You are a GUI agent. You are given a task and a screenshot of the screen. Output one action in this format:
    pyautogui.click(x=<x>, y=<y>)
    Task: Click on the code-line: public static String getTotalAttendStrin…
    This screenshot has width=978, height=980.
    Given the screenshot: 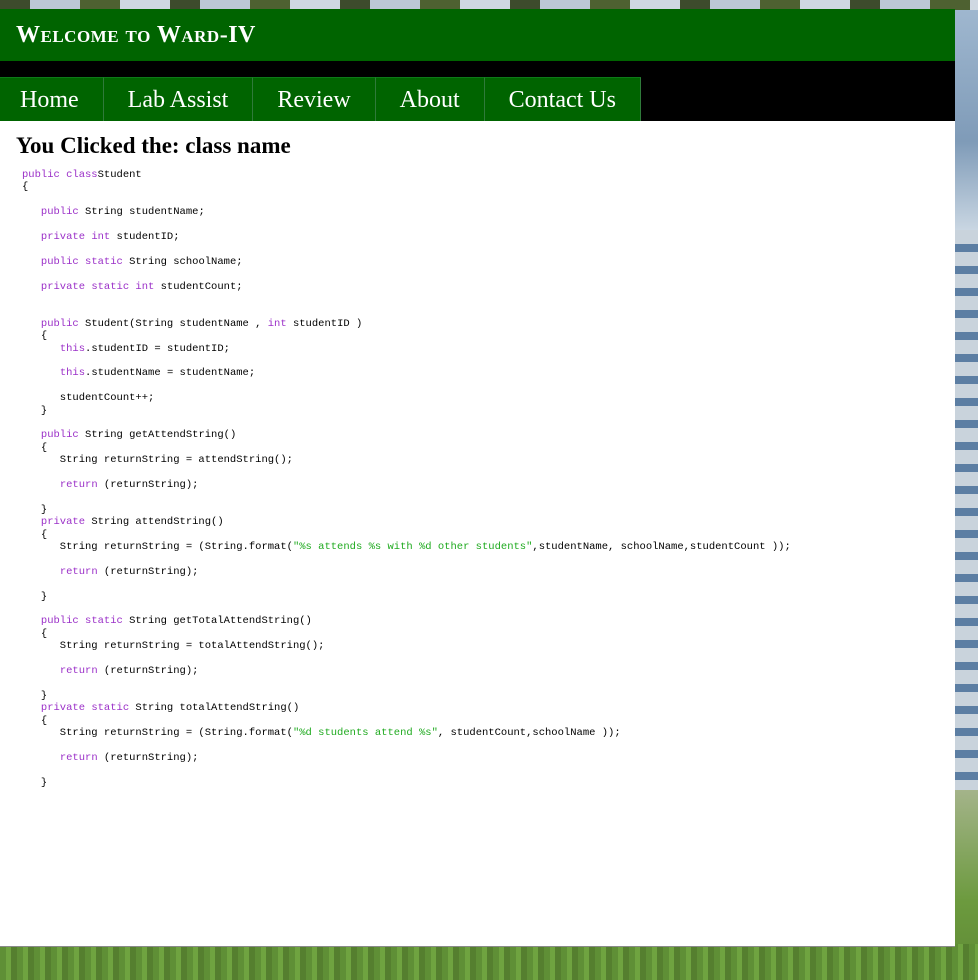 What is the action you would take?
    pyautogui.click(x=406, y=621)
    